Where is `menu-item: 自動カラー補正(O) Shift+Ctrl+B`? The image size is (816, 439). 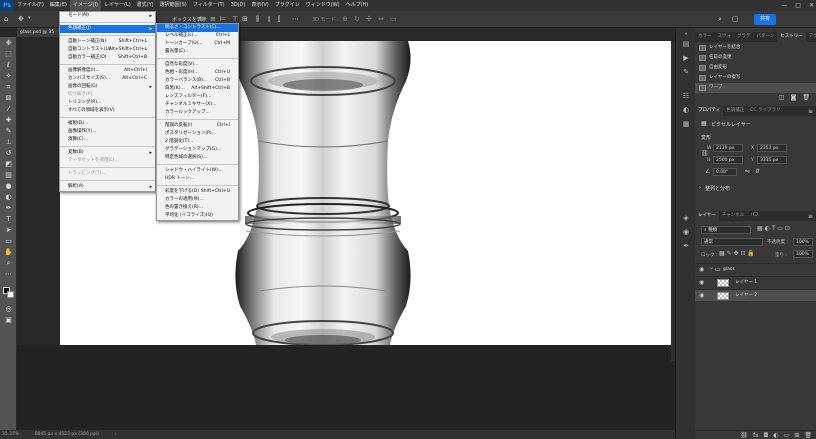 menu-item: 自動カラー補正(O) Shift+Ctrl+B is located at coordinates (107, 58).